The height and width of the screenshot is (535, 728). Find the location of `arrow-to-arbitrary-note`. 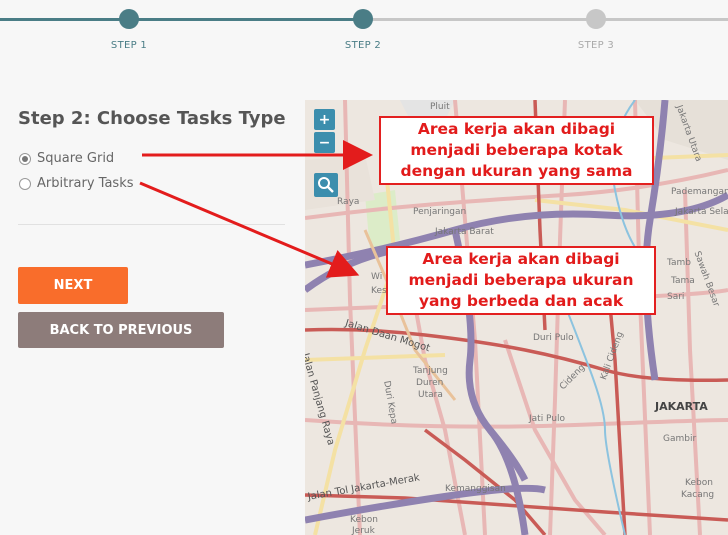

arrow-to-arbitrary-note is located at coordinates (249, 229).